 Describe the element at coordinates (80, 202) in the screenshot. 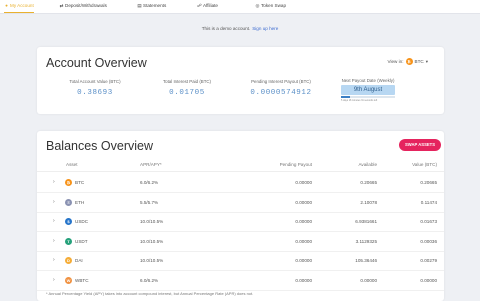

I see `asset-name: ETH` at that location.